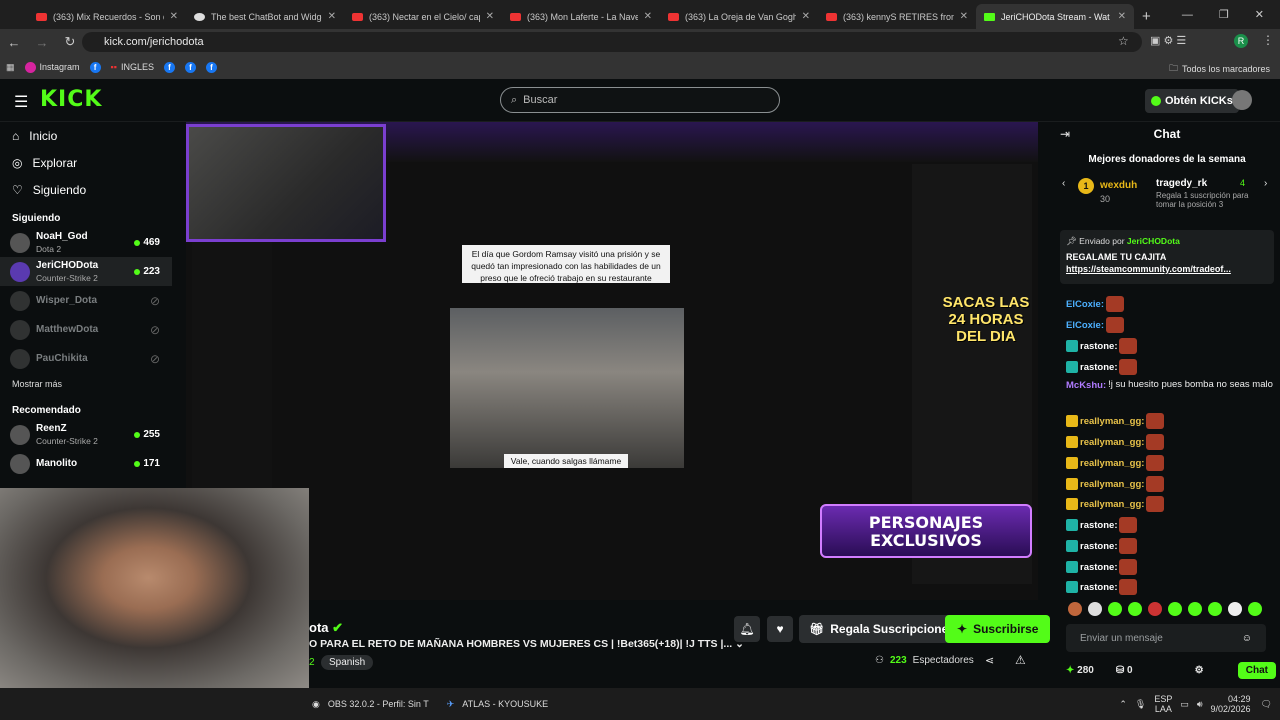 The image size is (1280, 720). What do you see at coordinates (70, 42) in the screenshot?
I see `reload-icon: ↻` at bounding box center [70, 42].